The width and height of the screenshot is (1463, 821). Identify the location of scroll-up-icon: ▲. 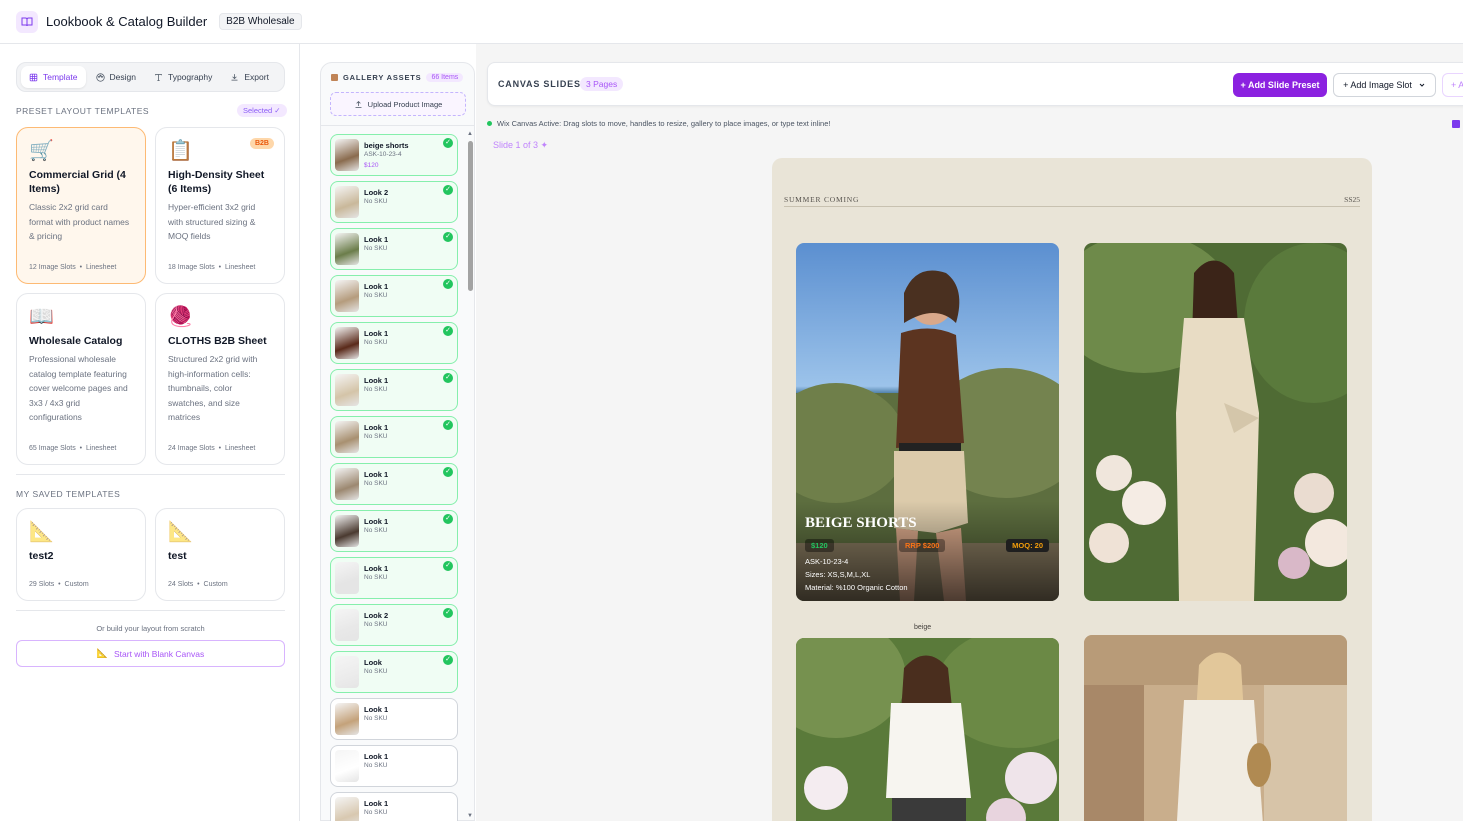
(470, 134).